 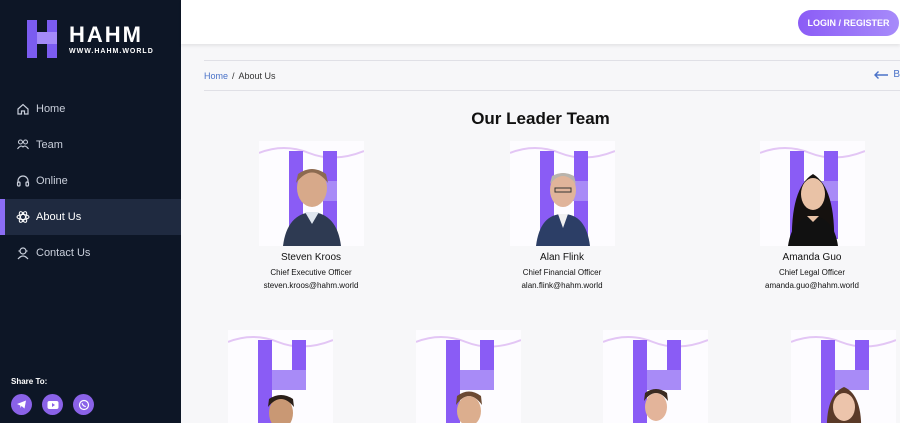 I want to click on sidebar-item-contact-us: Contact Us, so click(x=90, y=253).